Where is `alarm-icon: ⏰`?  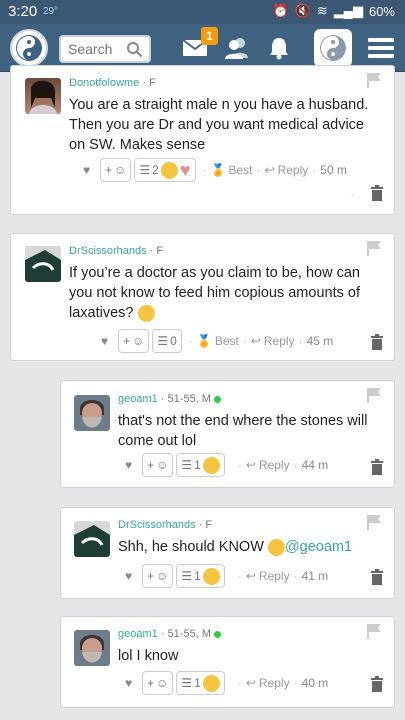 alarm-icon: ⏰ is located at coordinates (280, 10).